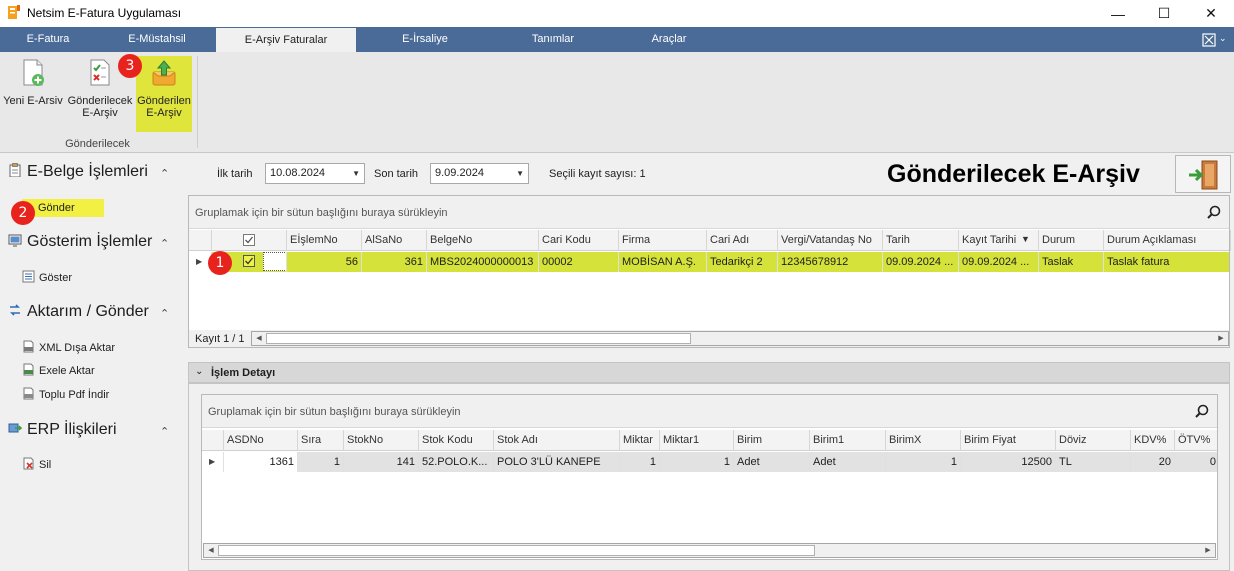  I want to click on section-e-belge-islemleri: E-Belge İşlemleri, so click(78, 172).